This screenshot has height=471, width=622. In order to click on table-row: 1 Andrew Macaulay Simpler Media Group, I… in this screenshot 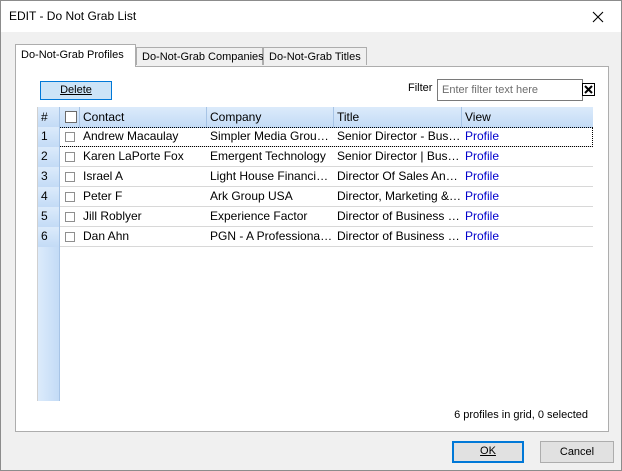, I will do `click(315, 137)`.